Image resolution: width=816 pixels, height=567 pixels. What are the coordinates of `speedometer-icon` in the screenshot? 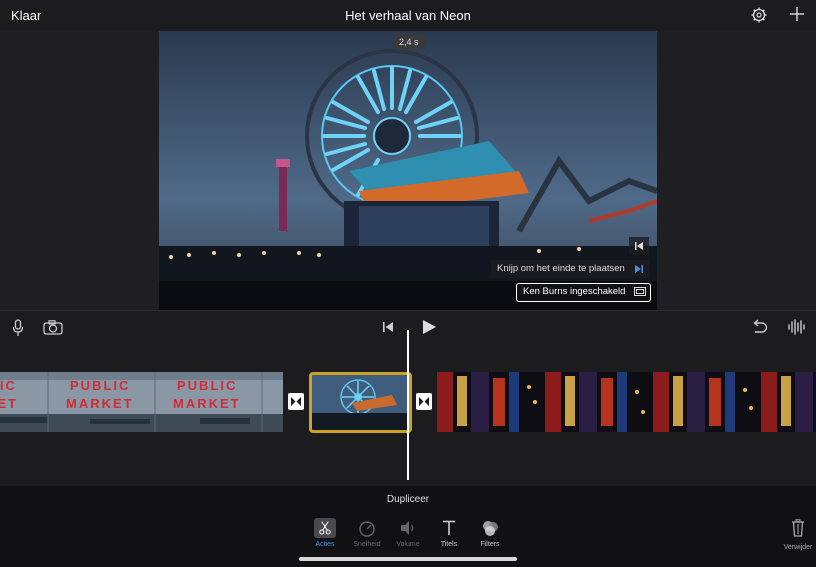 It's located at (367, 529).